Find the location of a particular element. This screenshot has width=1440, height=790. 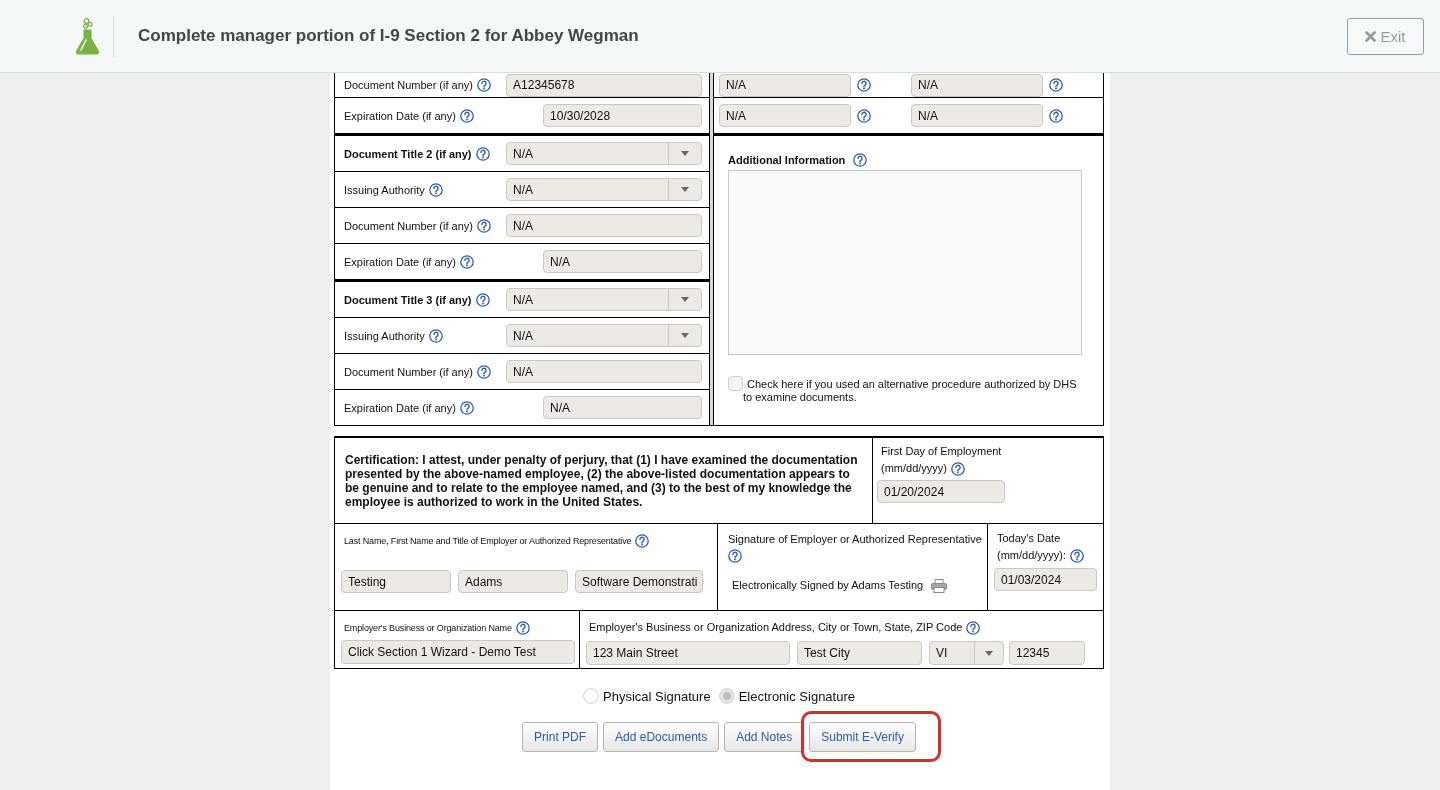

action-button: Print PDF is located at coordinates (560, 737).